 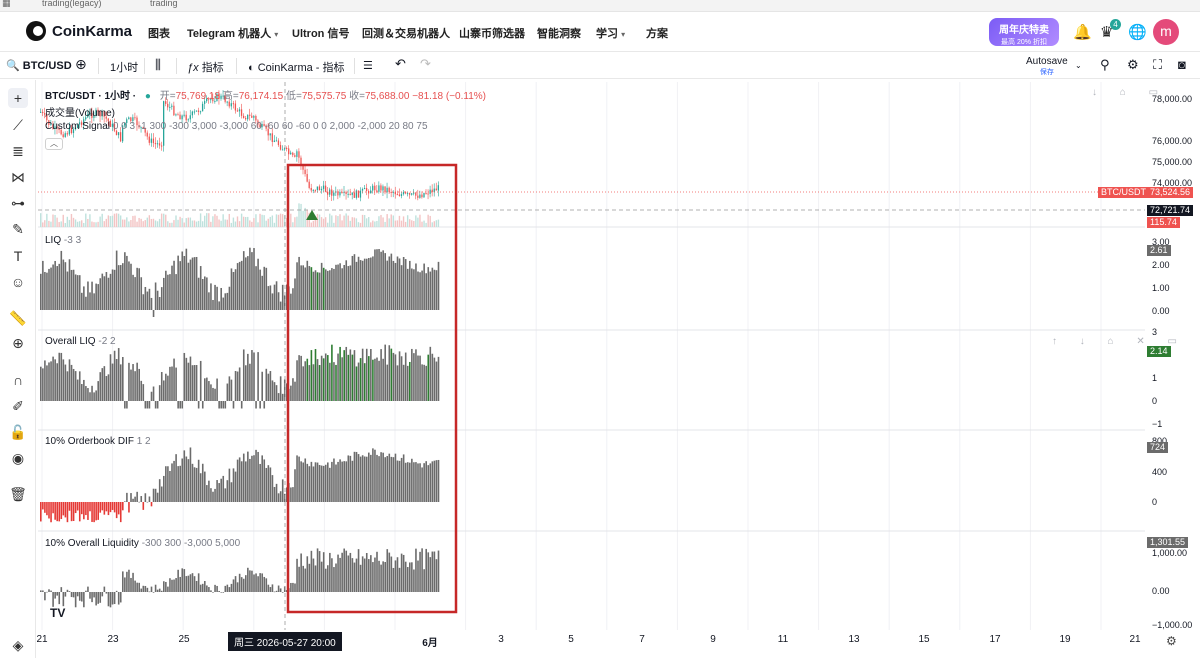 I want to click on bell-icon: 🔔, so click(x=1082, y=32).